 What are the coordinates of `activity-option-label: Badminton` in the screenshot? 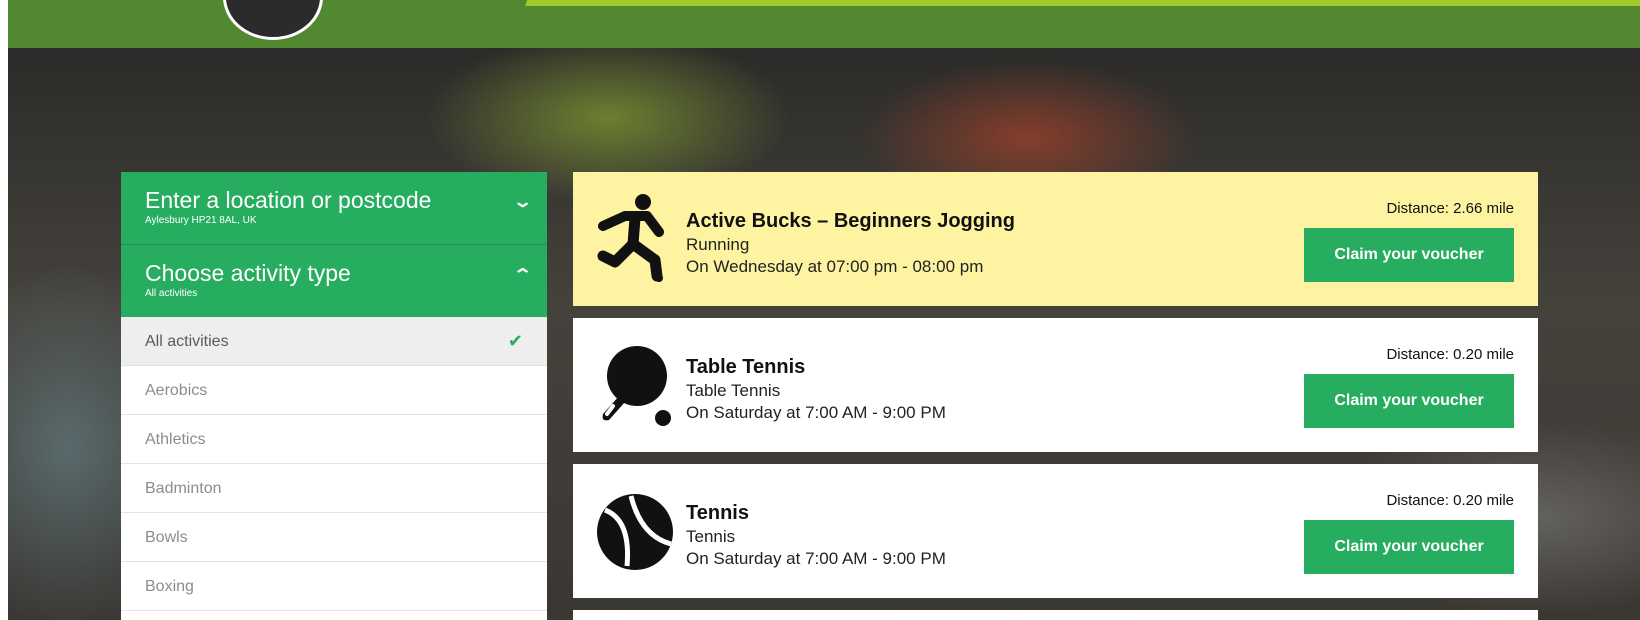 It's located at (183, 488).